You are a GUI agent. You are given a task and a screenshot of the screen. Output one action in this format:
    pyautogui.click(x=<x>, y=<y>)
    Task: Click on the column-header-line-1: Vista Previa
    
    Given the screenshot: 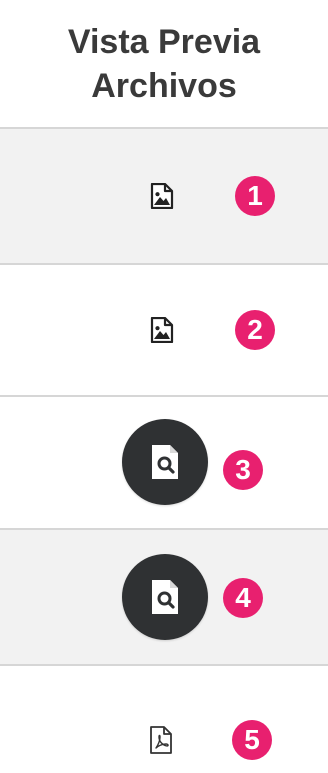 What is the action you would take?
    pyautogui.click(x=164, y=42)
    